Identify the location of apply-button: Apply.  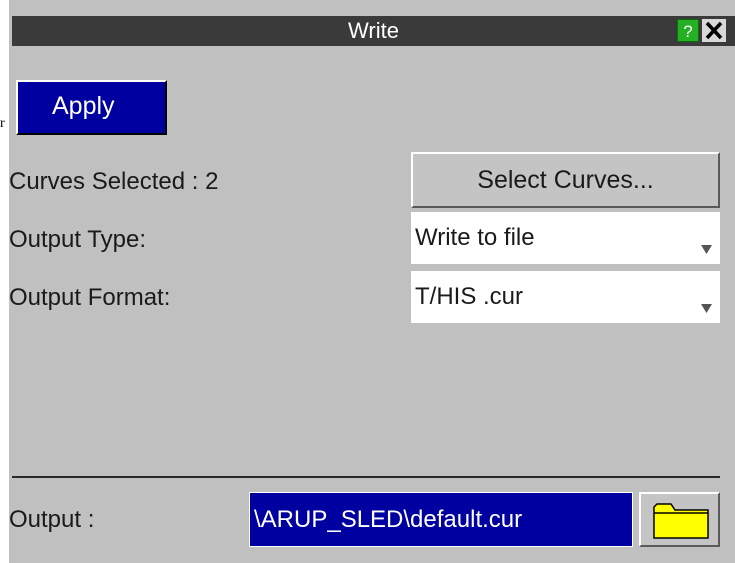
(91, 107).